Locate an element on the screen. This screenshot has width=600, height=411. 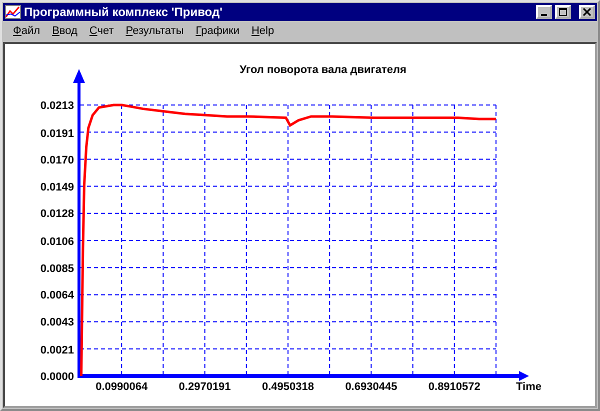
maximize-button is located at coordinates (563, 12).